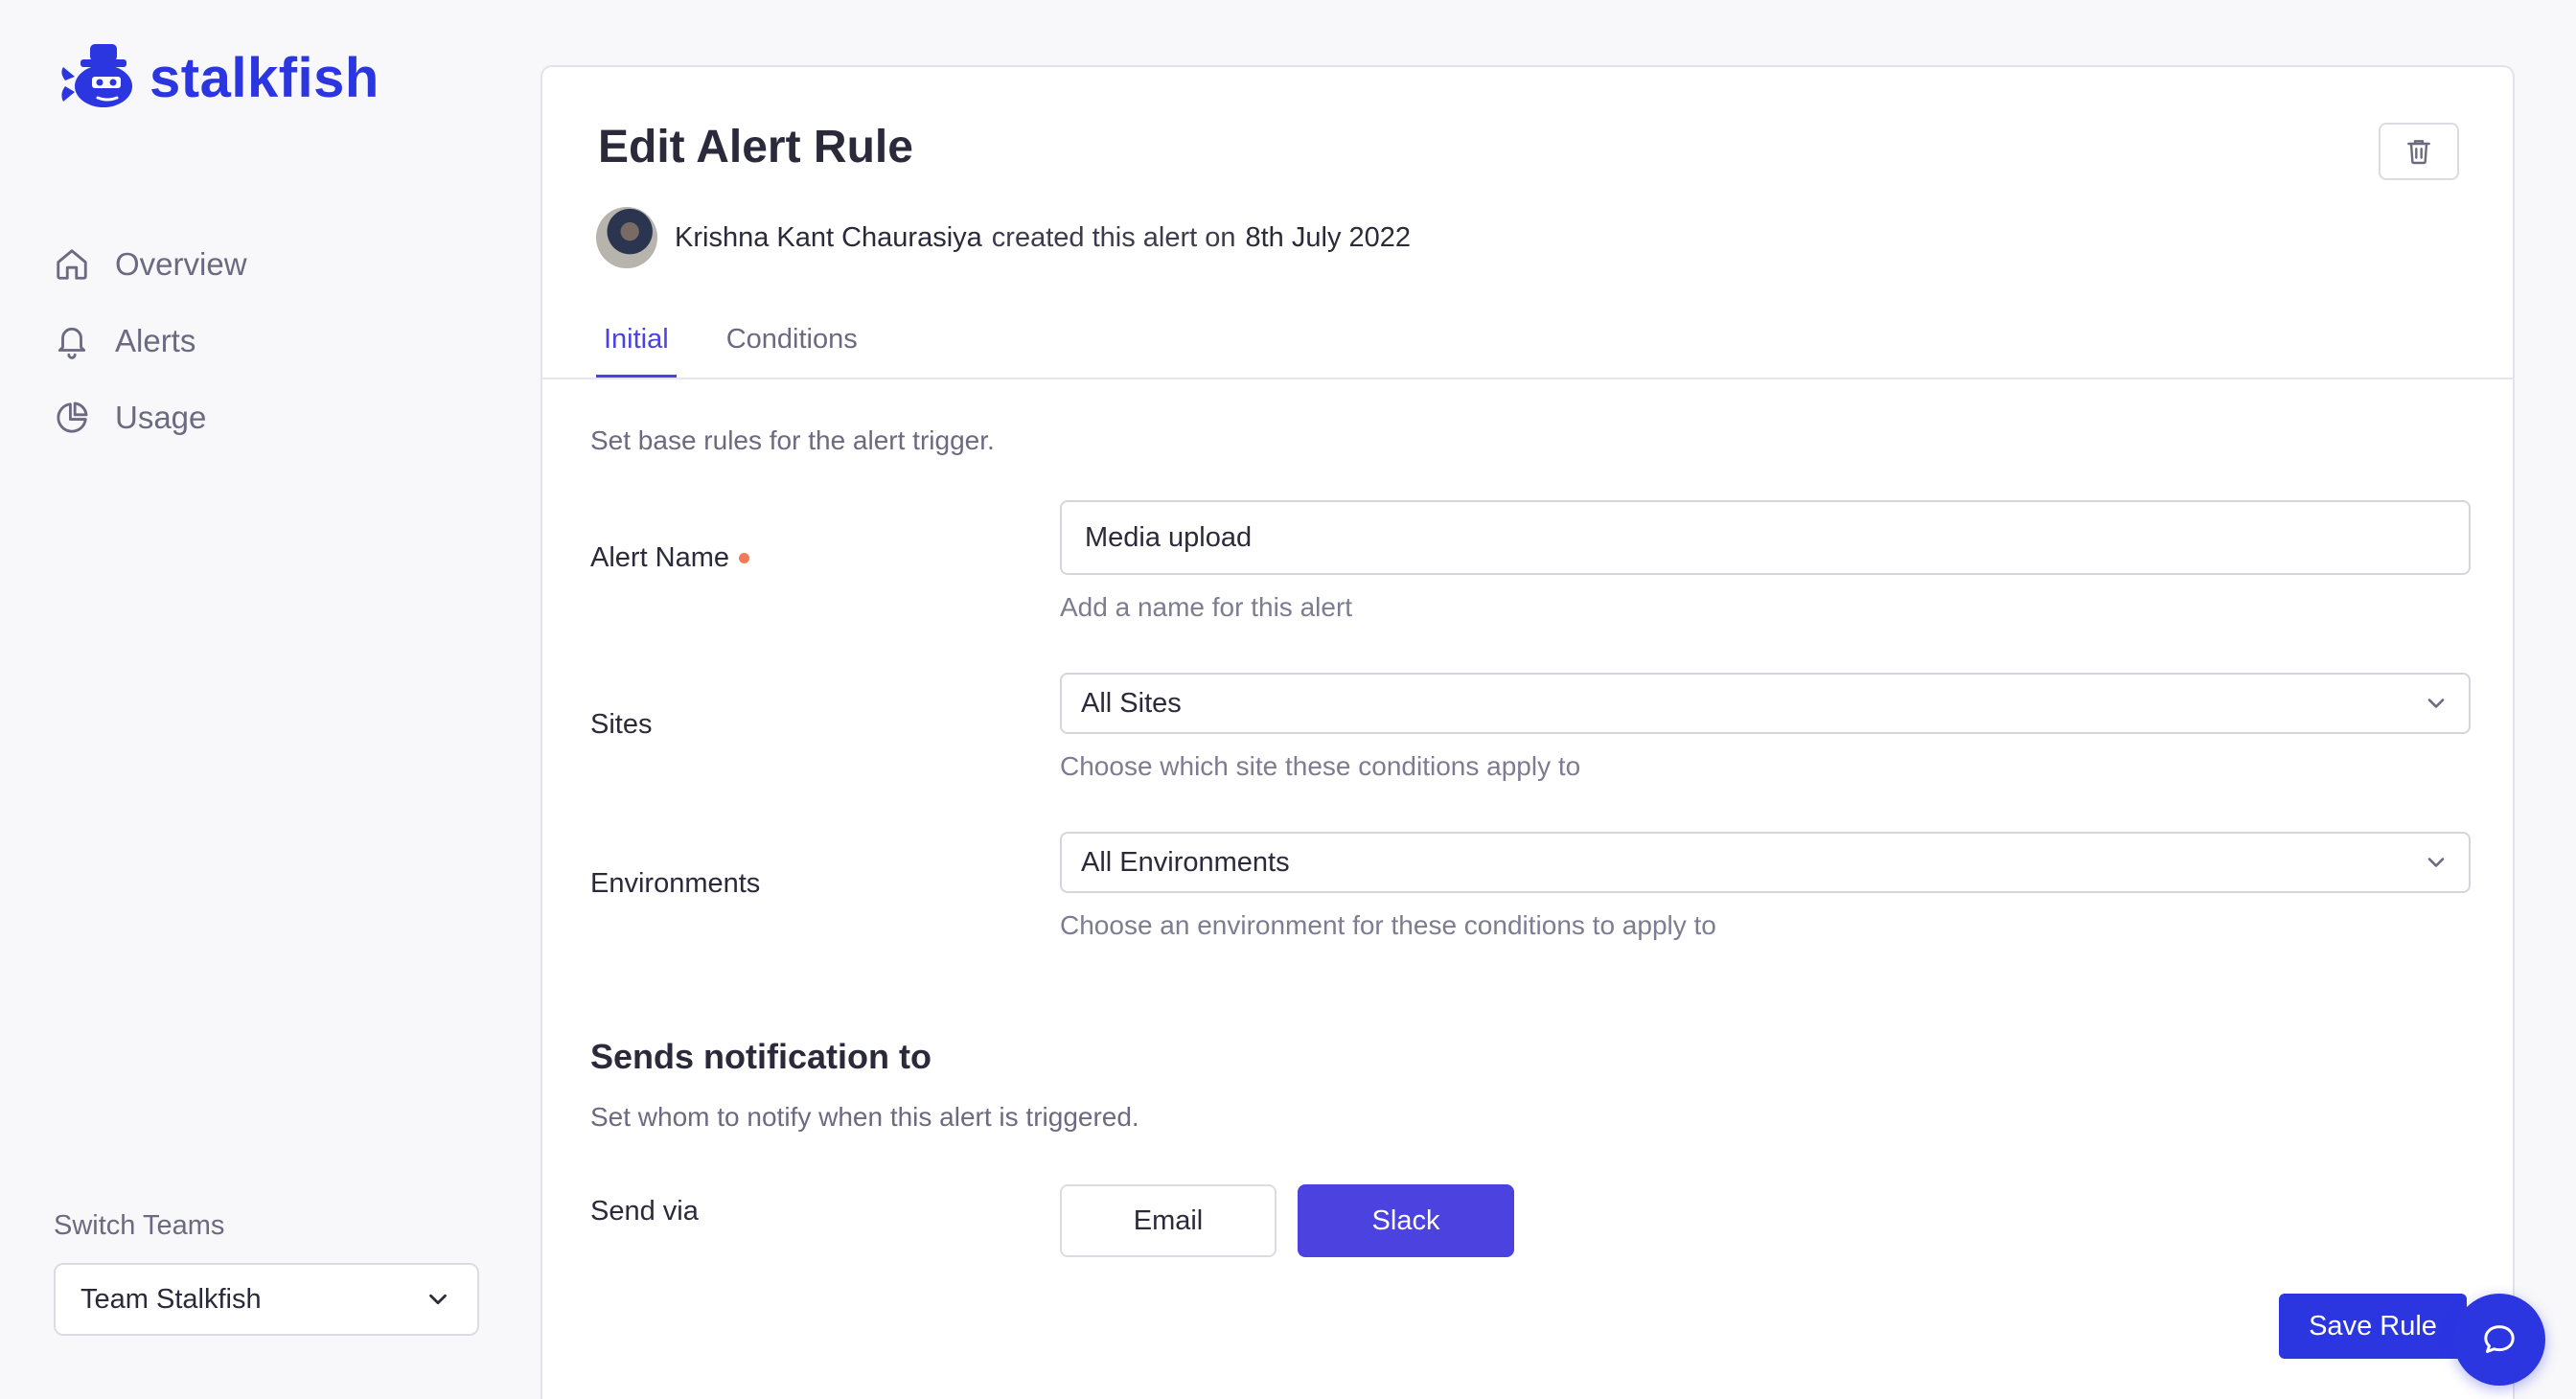 This screenshot has height=1399, width=2576. I want to click on alert-name-label: Alert Name, so click(670, 558).